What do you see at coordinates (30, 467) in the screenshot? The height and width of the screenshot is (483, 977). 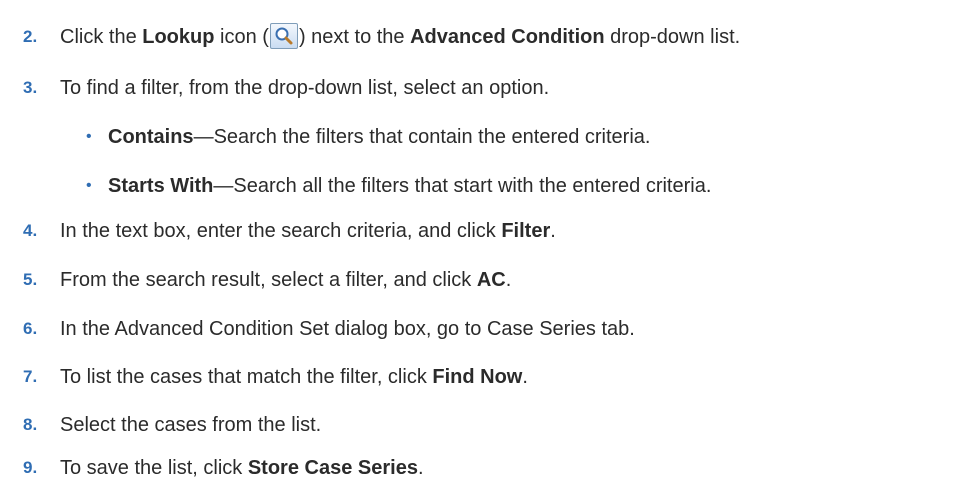 I see `step-number: 9.` at bounding box center [30, 467].